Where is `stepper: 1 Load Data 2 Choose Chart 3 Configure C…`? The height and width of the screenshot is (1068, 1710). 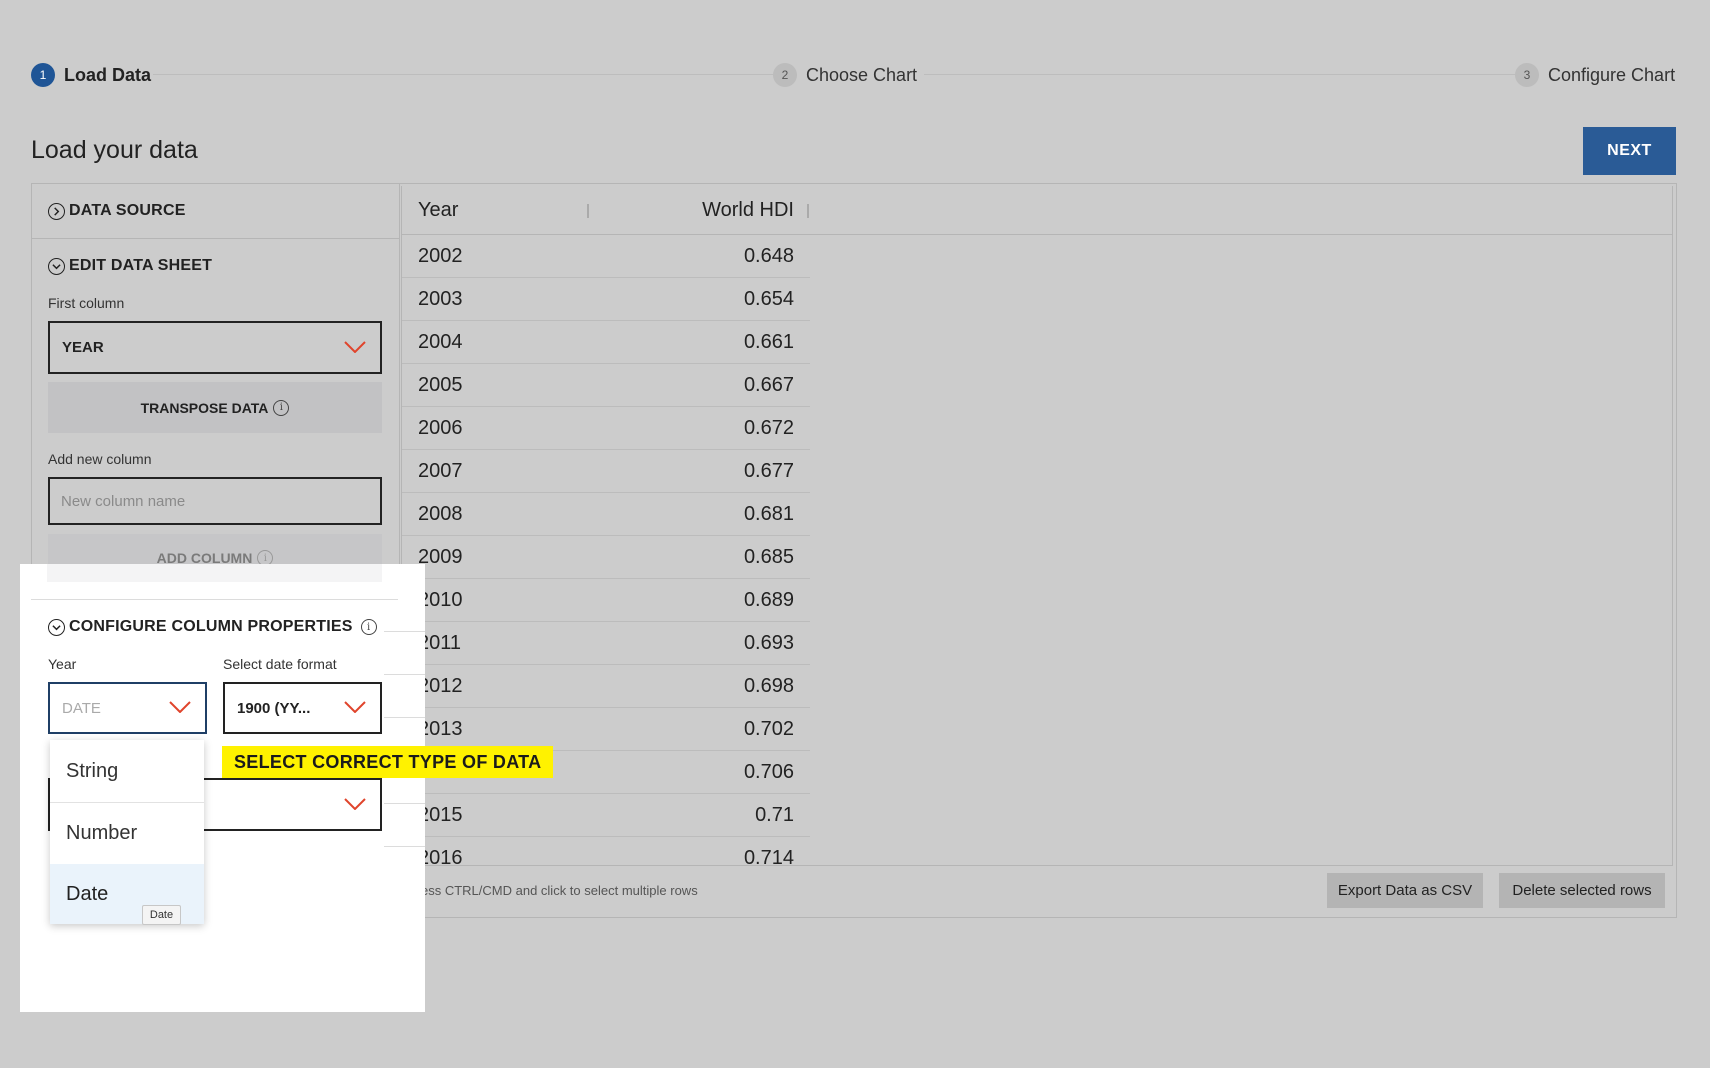 stepper: 1 Load Data 2 Choose Chart 3 Configure C… is located at coordinates (854, 75).